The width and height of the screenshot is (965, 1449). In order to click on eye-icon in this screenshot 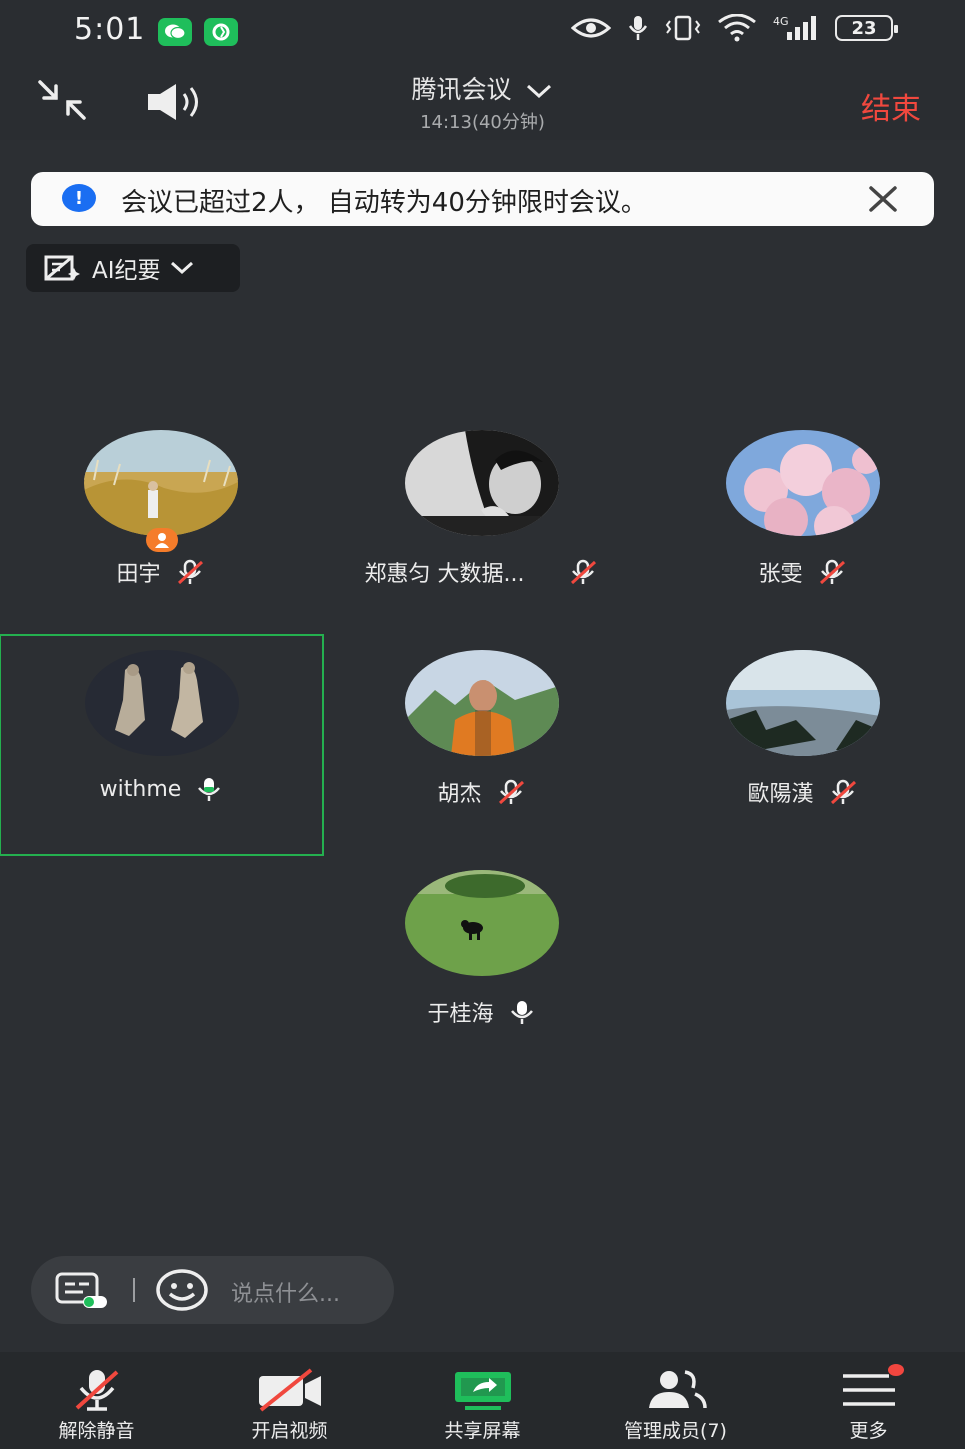, I will do `click(591, 28)`.